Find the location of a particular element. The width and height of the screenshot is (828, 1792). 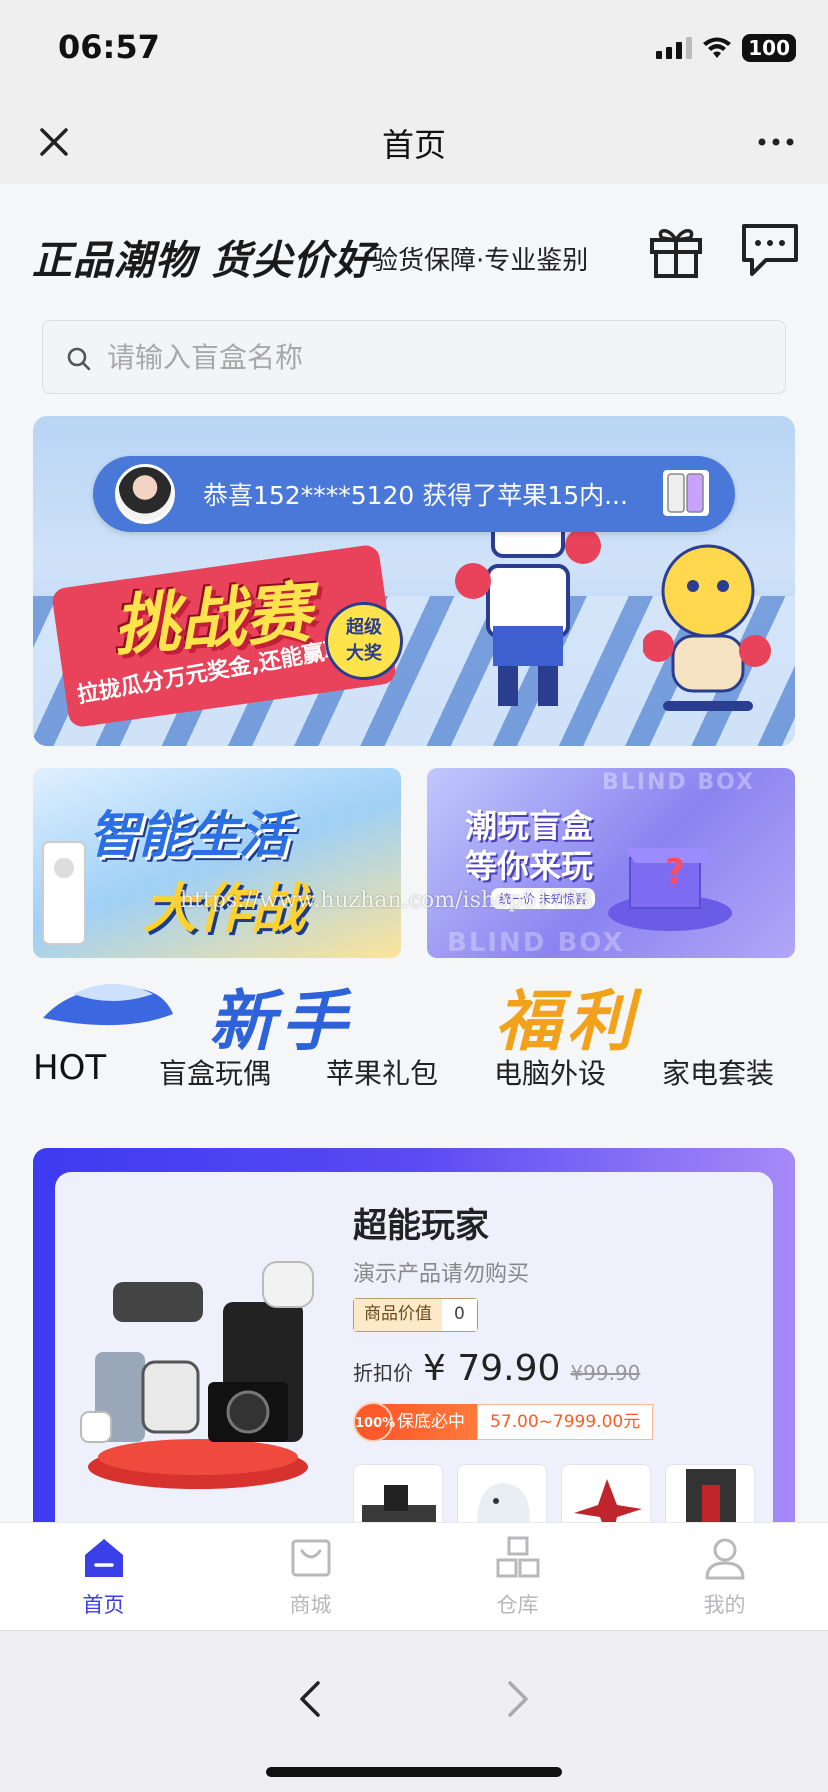

search-input is located at coordinates (433, 357).